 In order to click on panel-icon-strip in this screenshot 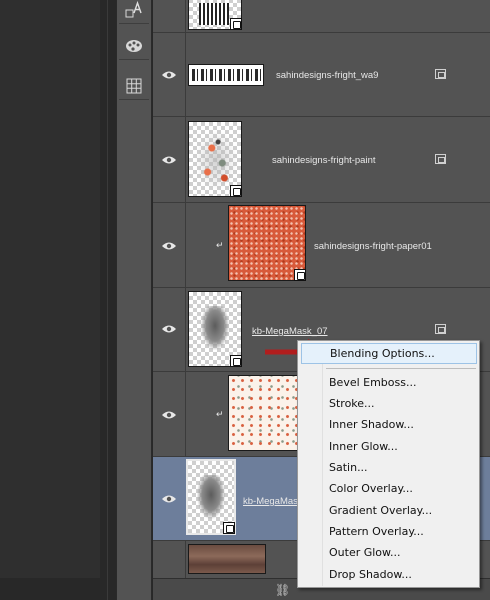, I will do `click(134, 300)`.